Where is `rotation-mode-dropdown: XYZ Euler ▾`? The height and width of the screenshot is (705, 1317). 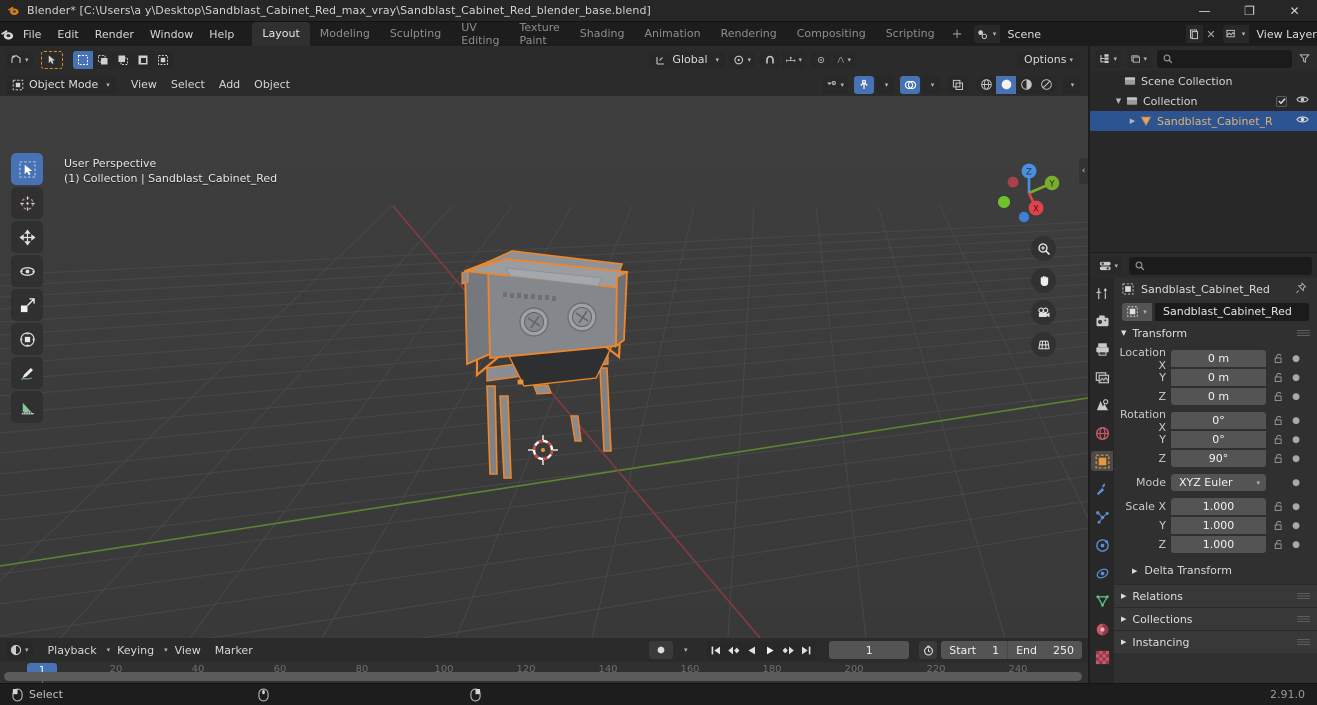
rotation-mode-dropdown: XYZ Euler ▾ is located at coordinates (1218, 482).